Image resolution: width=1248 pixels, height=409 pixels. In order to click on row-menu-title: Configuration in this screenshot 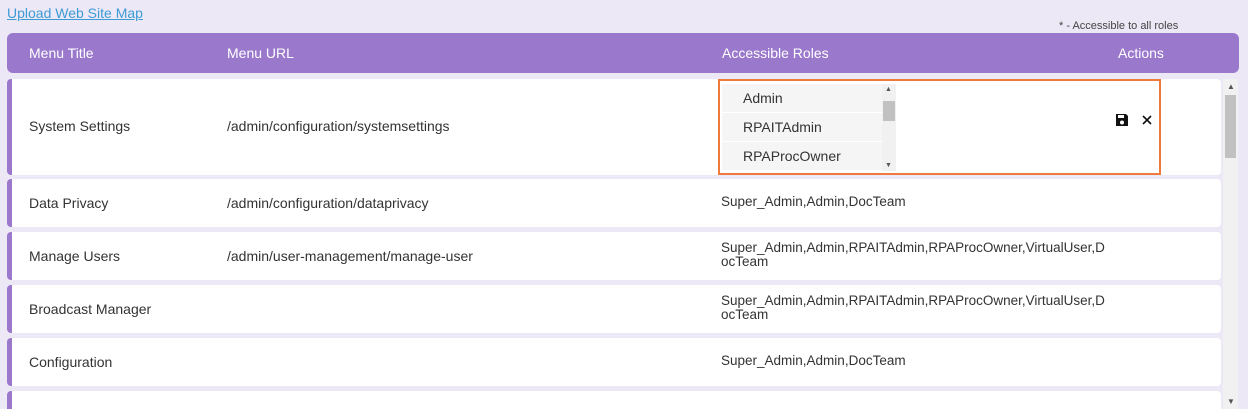, I will do `click(71, 362)`.